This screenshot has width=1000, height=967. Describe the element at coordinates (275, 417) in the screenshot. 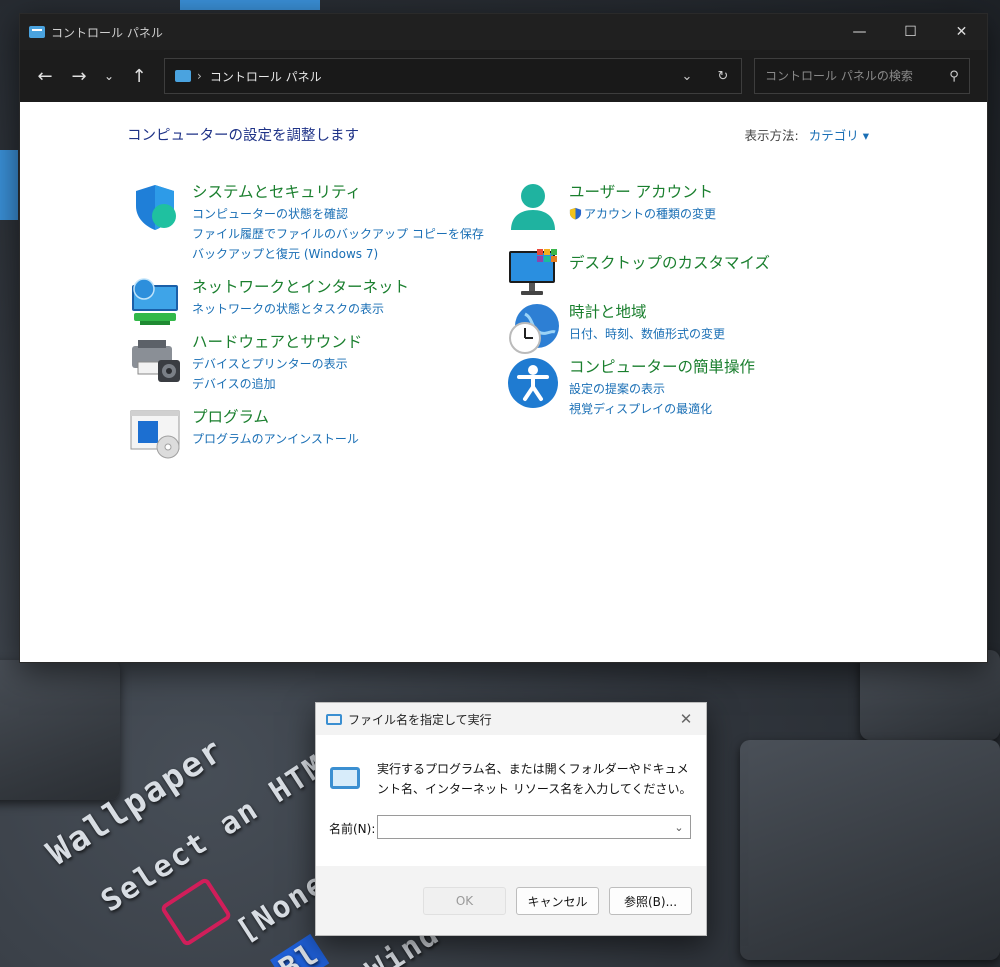

I see `category-title: プログラム` at that location.